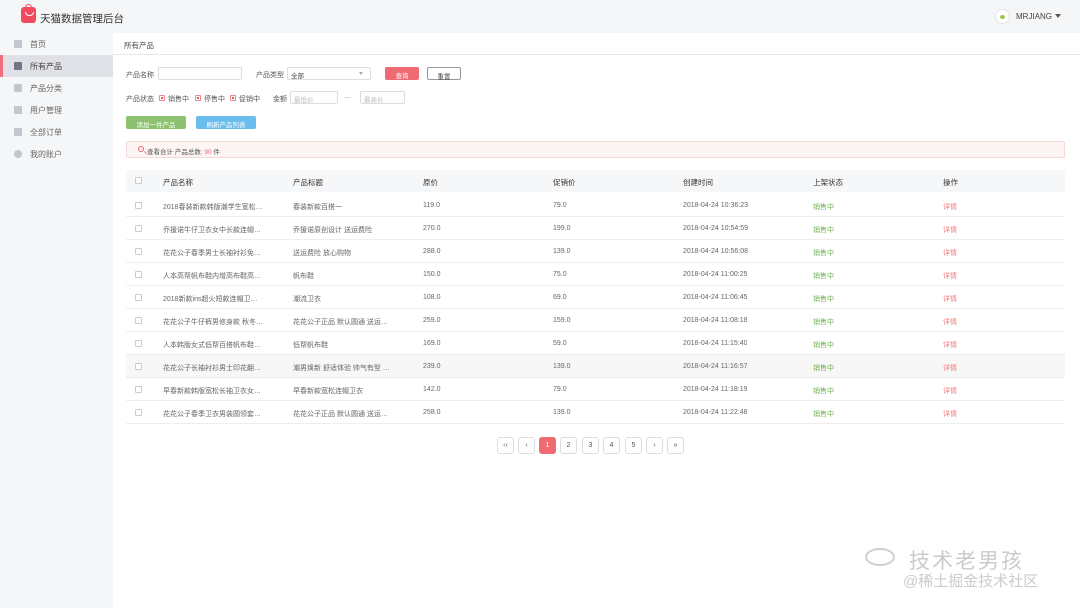 The image size is (1080, 608). What do you see at coordinates (140, 99) in the screenshot?
I see `status-label: 产品状态` at bounding box center [140, 99].